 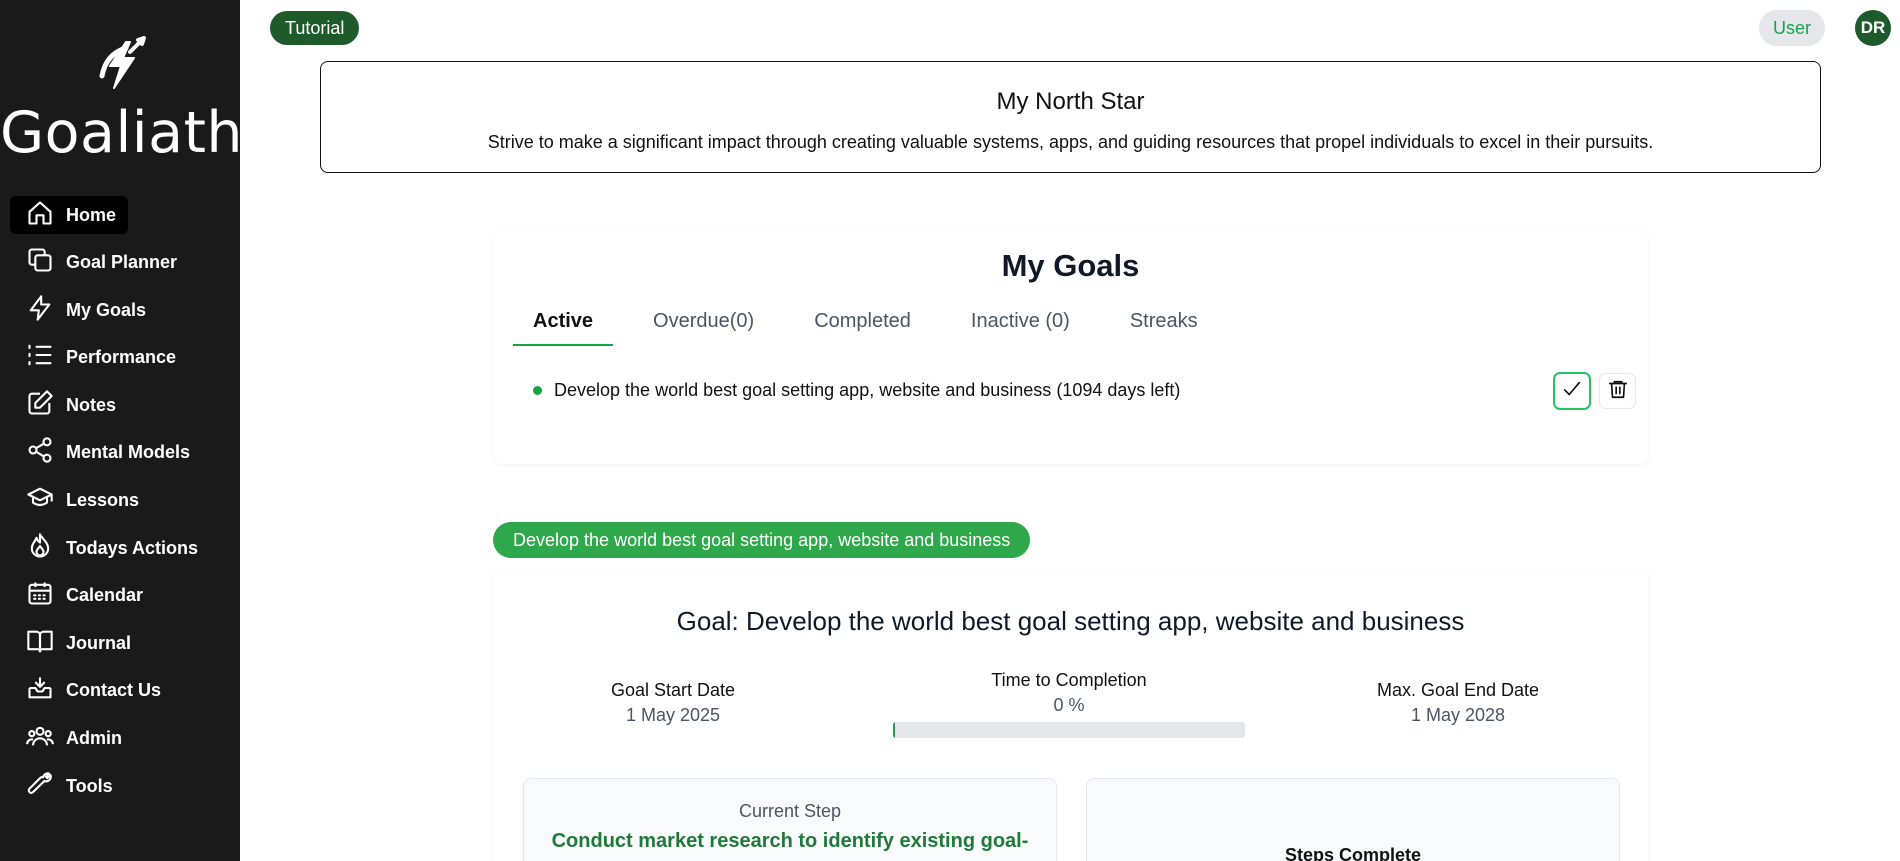 I want to click on complete-goal-button, so click(x=1572, y=391).